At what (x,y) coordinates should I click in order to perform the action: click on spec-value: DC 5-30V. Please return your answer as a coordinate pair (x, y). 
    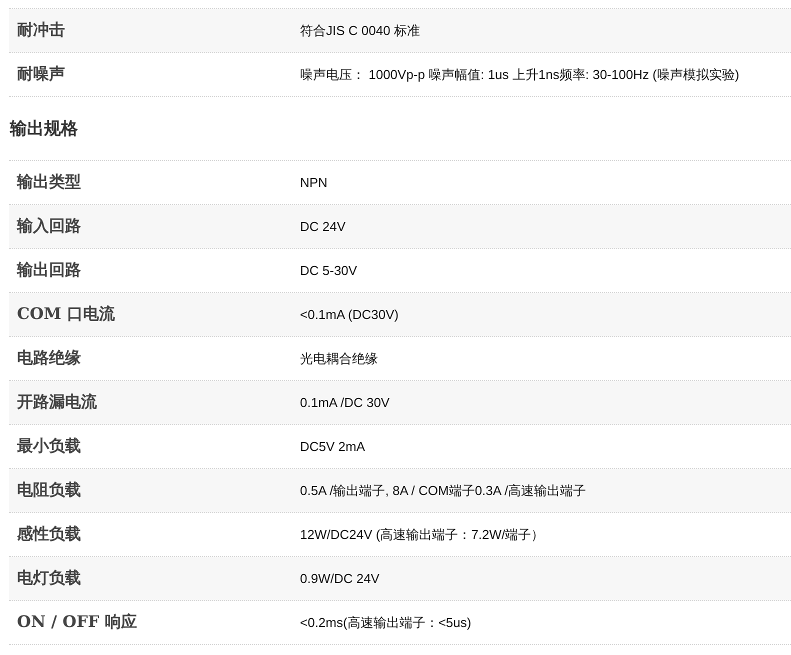
    Looking at the image, I should click on (329, 270).